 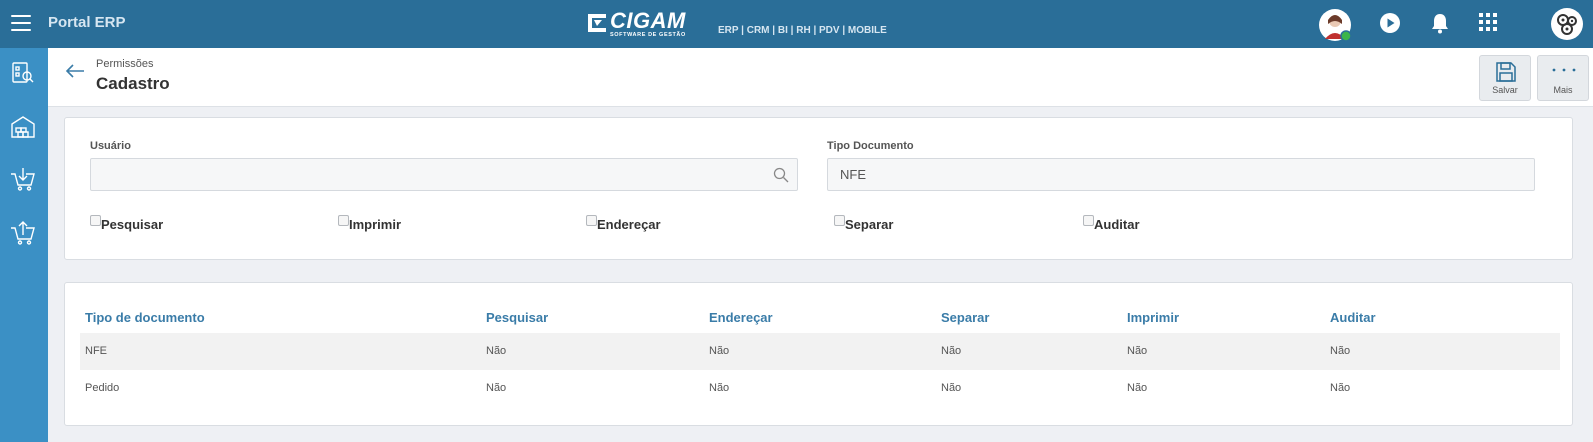 I want to click on checkbox-label: Auditar, so click(x=1117, y=224).